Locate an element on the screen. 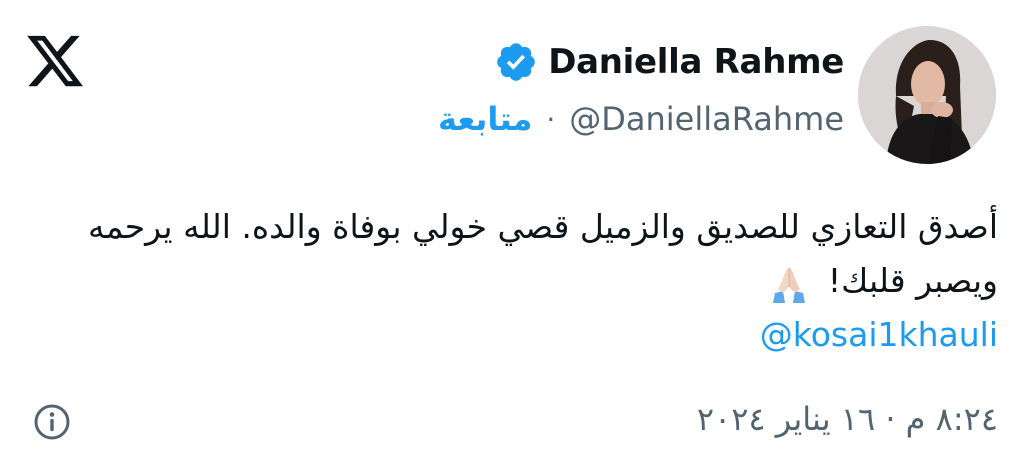 Image resolution: width=1020 pixels, height=471 pixels. avatar is located at coordinates (927, 95).